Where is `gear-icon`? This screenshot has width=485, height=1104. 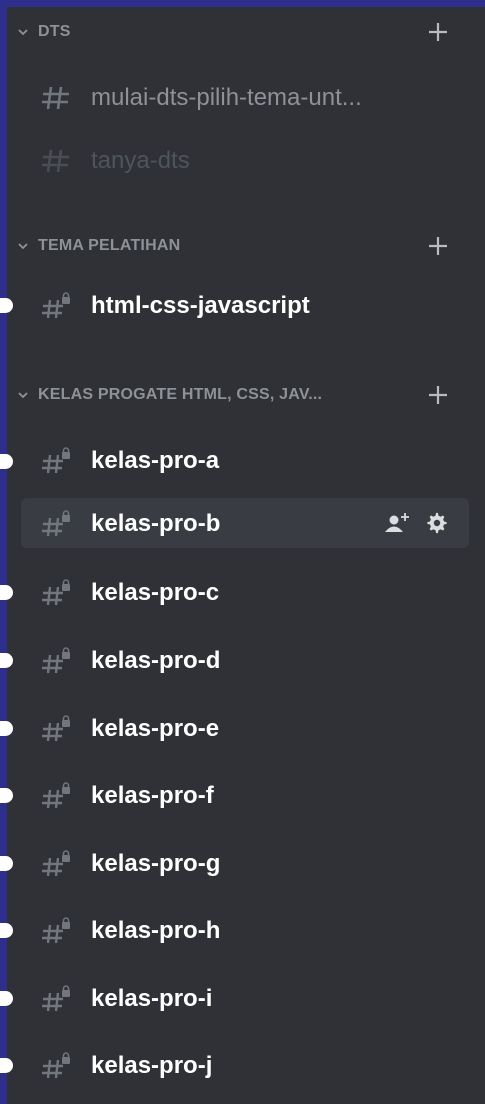 gear-icon is located at coordinates (437, 523).